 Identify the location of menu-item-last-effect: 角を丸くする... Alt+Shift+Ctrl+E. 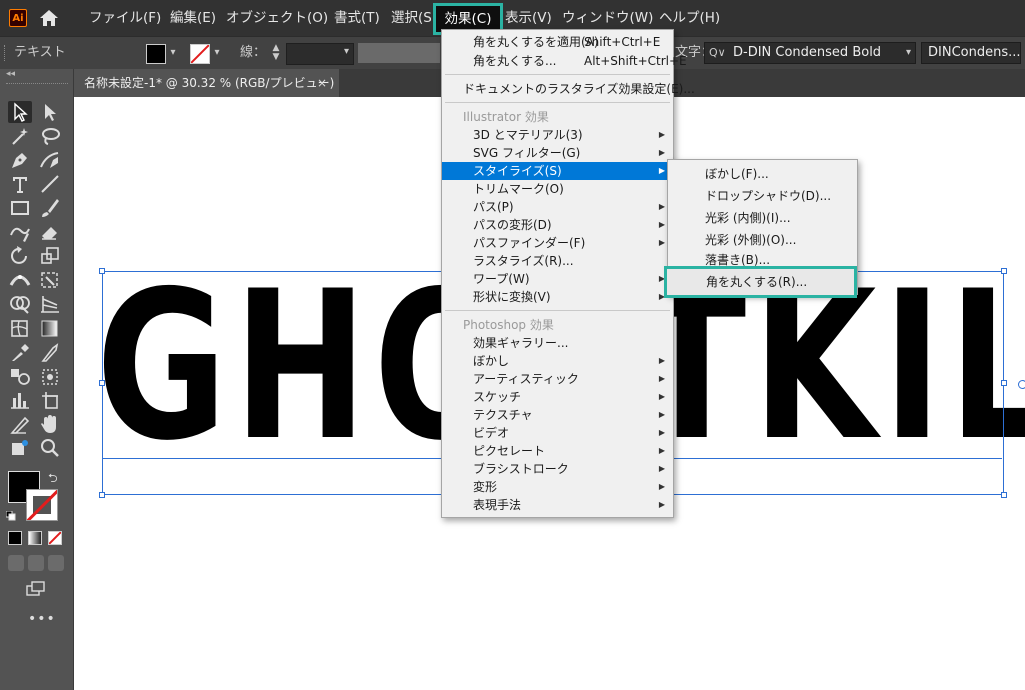
(564, 61).